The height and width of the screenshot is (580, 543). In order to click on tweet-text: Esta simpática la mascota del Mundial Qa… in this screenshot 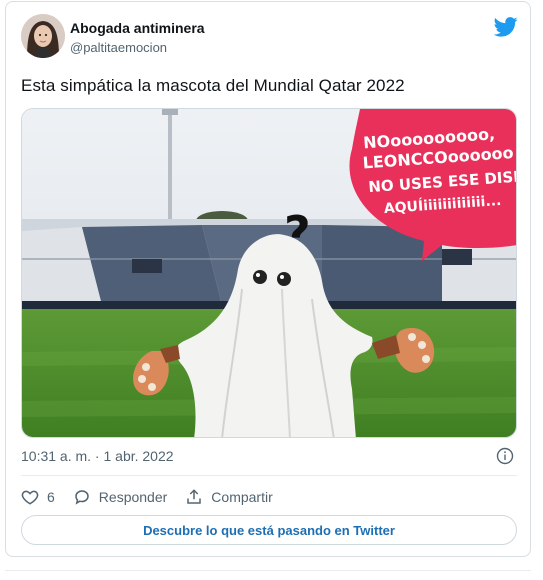, I will do `click(213, 85)`.